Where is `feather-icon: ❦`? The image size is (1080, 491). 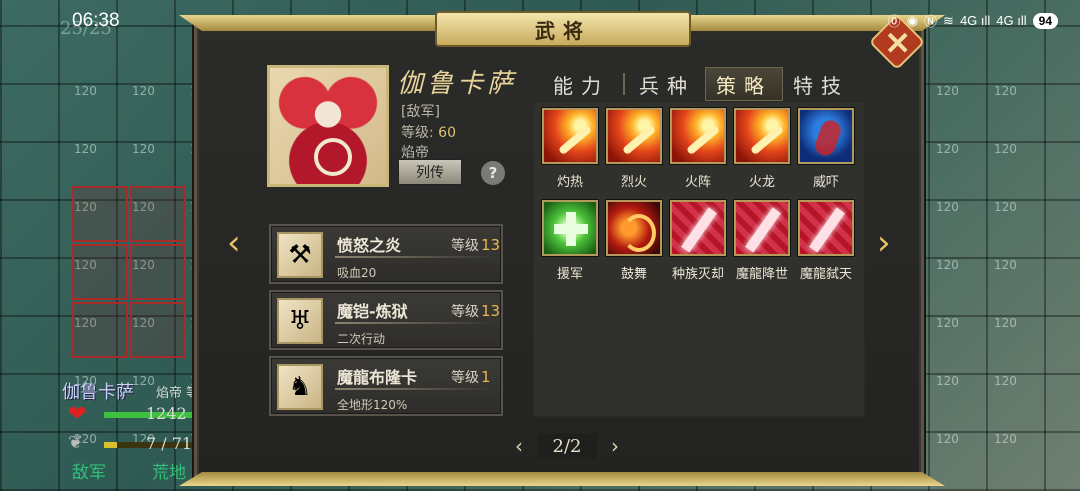
feather-icon: ❦ is located at coordinates (76, 442).